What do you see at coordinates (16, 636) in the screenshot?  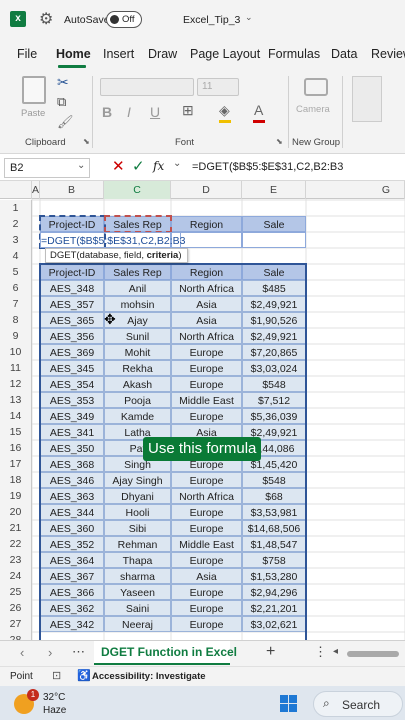 I see `row-header: 28` at bounding box center [16, 636].